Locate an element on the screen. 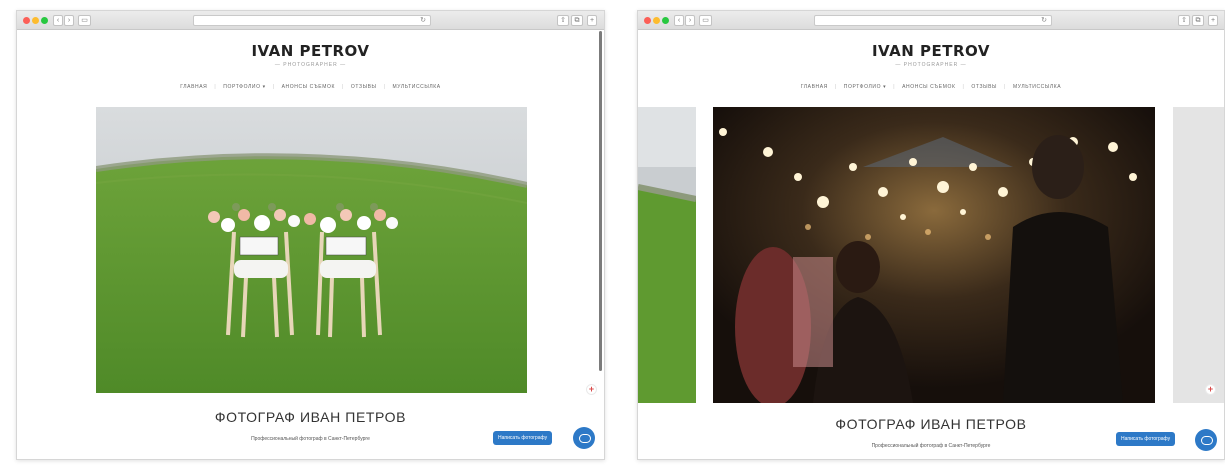 This screenshot has height=468, width=1225. scrollbar is located at coordinates (600, 201).